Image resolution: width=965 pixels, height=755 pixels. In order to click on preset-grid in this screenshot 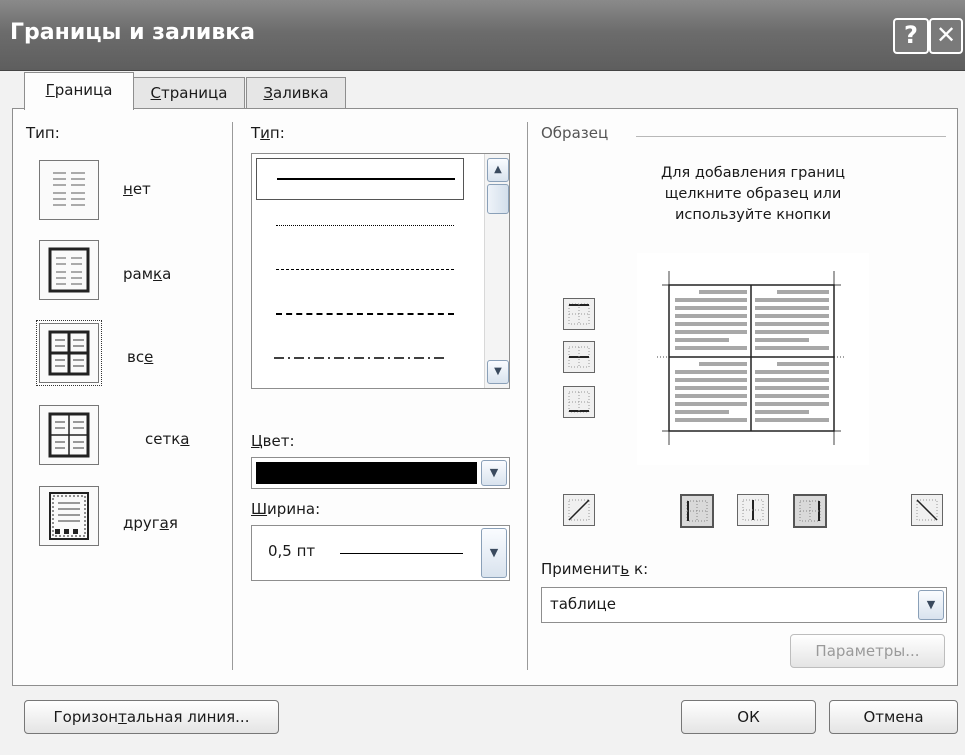, I will do `click(69, 435)`.